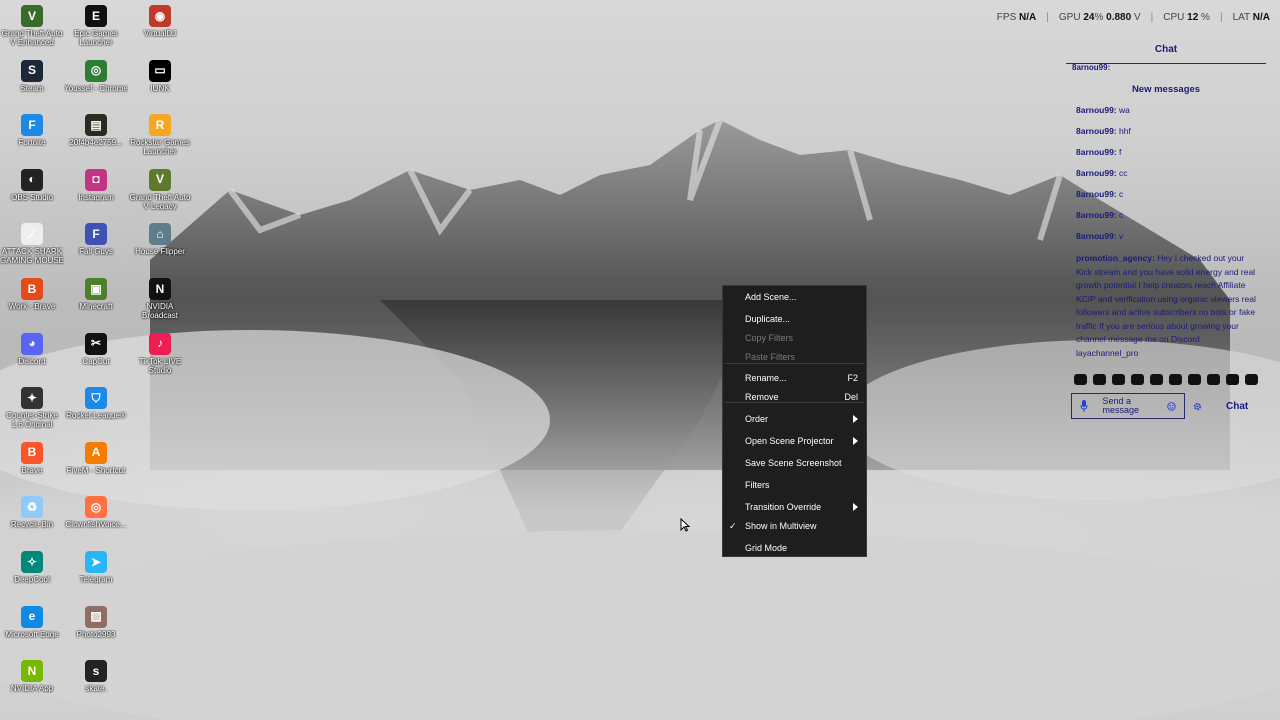 Image resolution: width=1280 pixels, height=720 pixels. Describe the element at coordinates (32, 507) in the screenshot. I see `recycle-bin-icon: ♻` at that location.